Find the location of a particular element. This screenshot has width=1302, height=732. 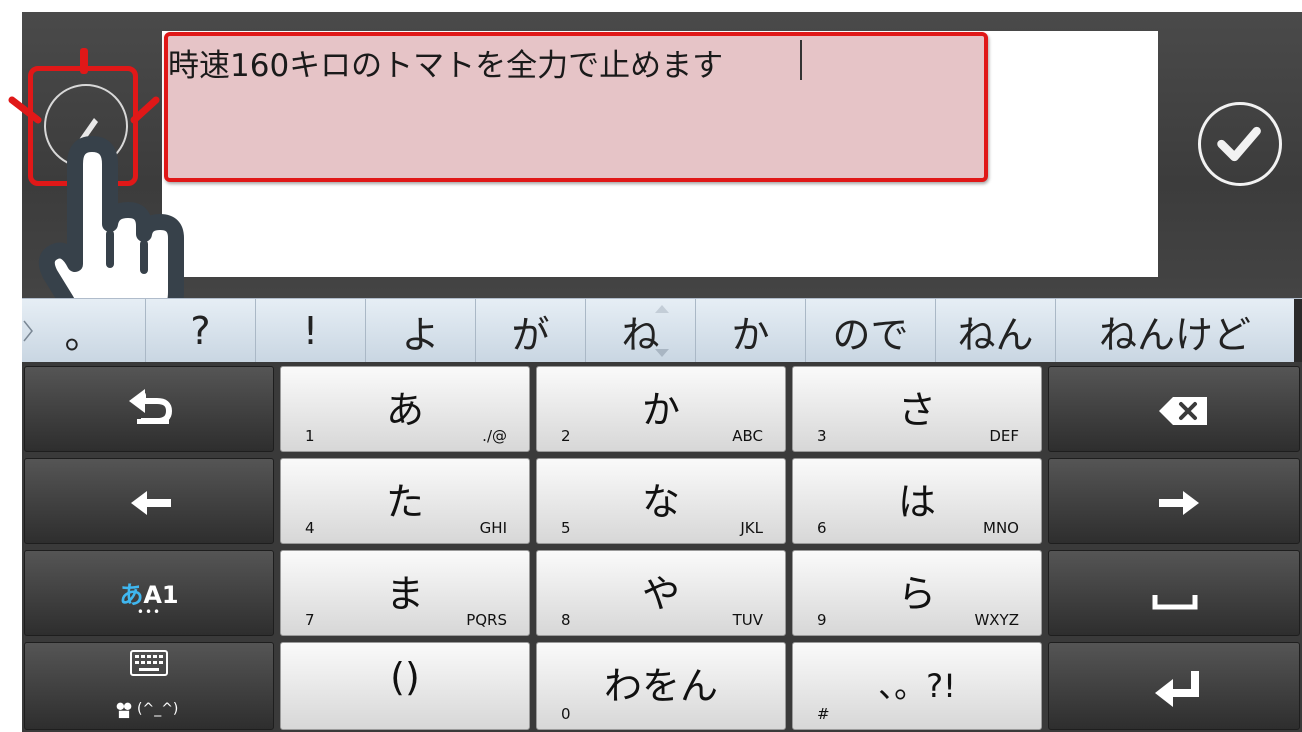

key-alpha: DEF is located at coordinates (1004, 436).